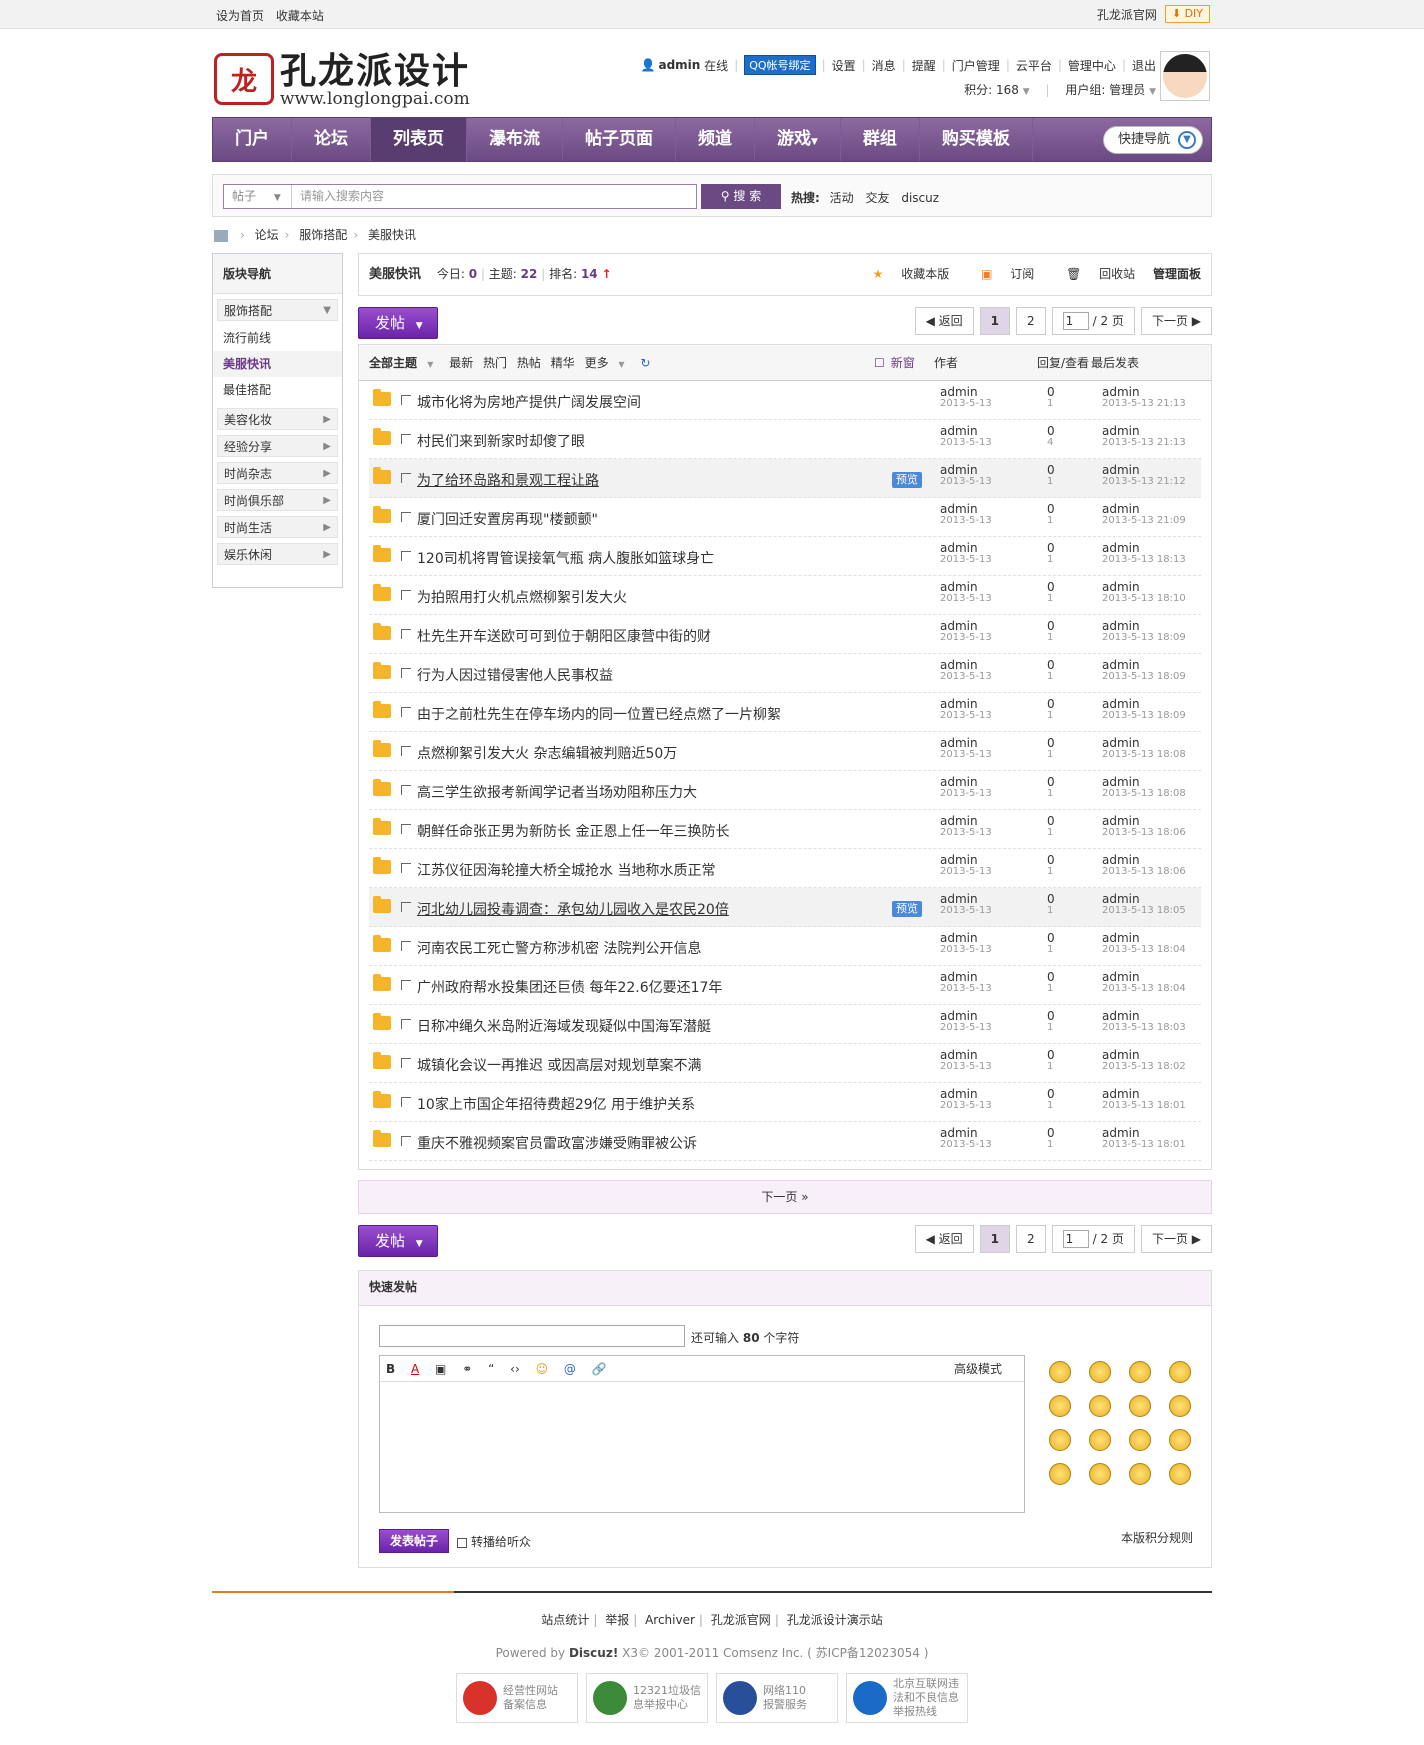 The image size is (1424, 1745). Describe the element at coordinates (507, 519) in the screenshot. I see `thread-title: 厦门回迁安置房再现"楼颤颤"` at that location.